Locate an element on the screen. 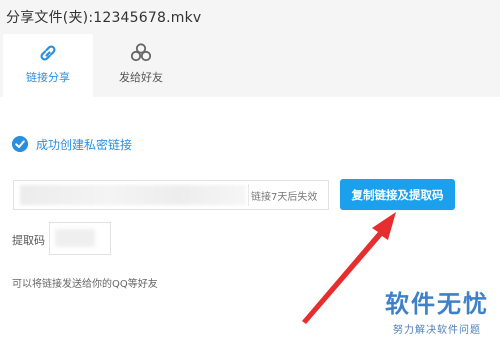 This screenshot has width=500, height=344. watermark-subtitle: 努力解决软件问题 is located at coordinates (437, 330).